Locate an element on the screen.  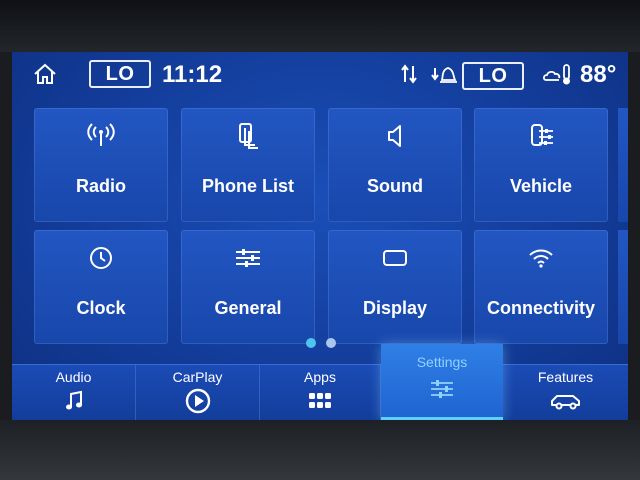
page-dot-active is located at coordinates (311, 343).